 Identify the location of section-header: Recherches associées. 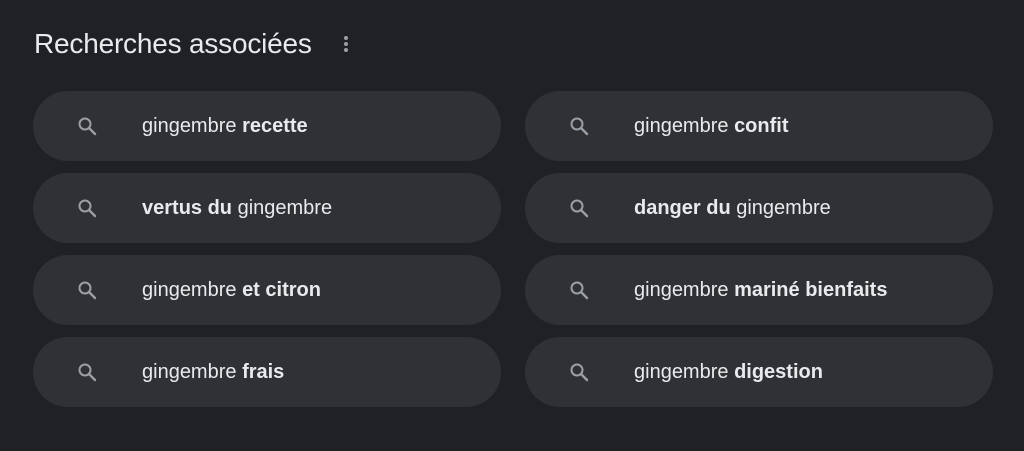
(196, 44).